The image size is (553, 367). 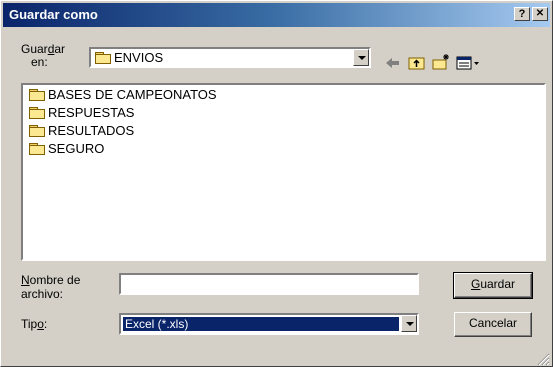 What do you see at coordinates (139, 57) in the screenshot?
I see `save-in-value: ENVIOS` at bounding box center [139, 57].